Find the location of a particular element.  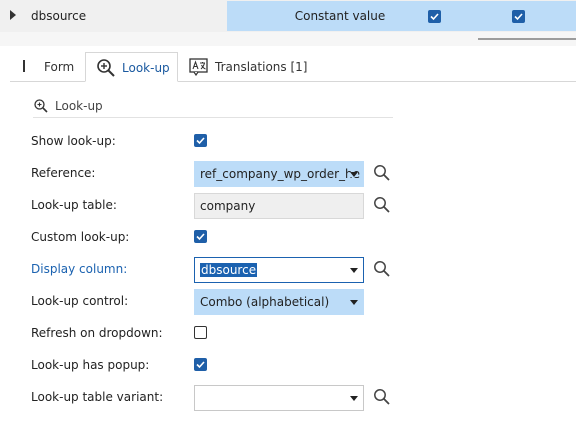

tab-form-label: Form is located at coordinates (59, 67).